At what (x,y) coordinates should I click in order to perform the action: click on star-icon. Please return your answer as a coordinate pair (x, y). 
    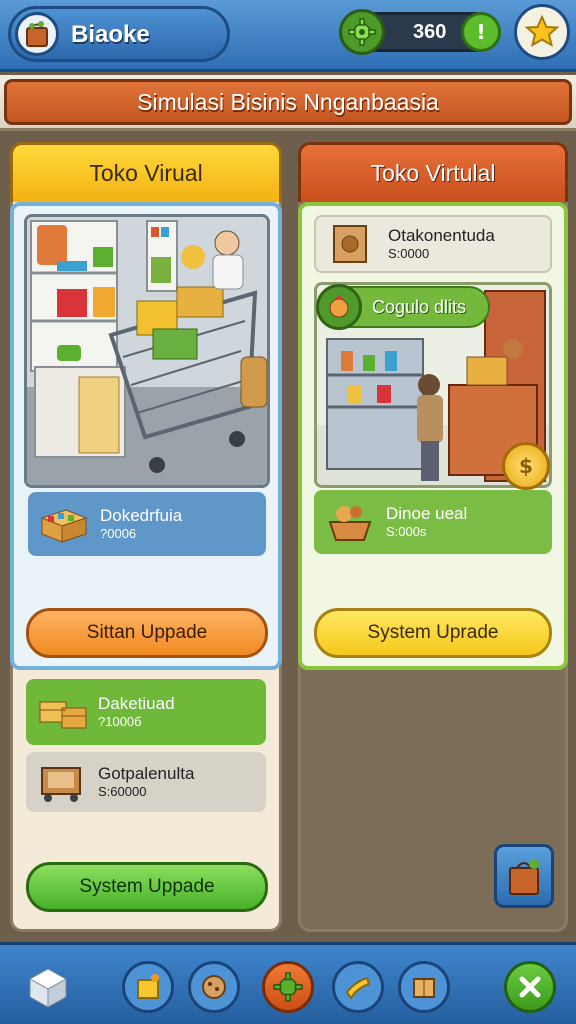
    Looking at the image, I should click on (542, 32).